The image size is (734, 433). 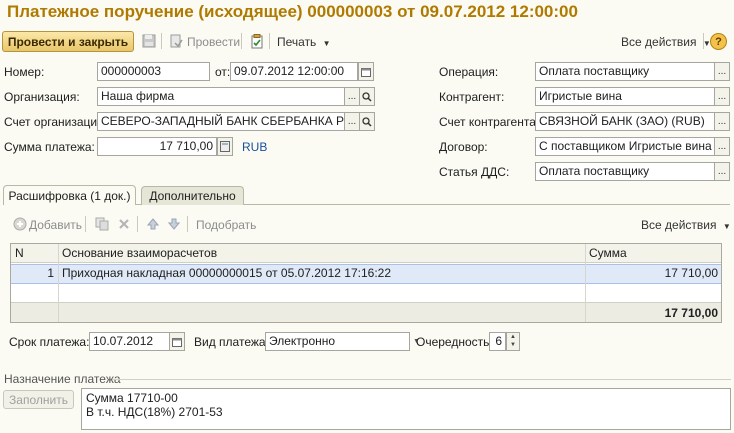 I want to click on due-date-label: Срок платежа:, so click(x=49, y=342).